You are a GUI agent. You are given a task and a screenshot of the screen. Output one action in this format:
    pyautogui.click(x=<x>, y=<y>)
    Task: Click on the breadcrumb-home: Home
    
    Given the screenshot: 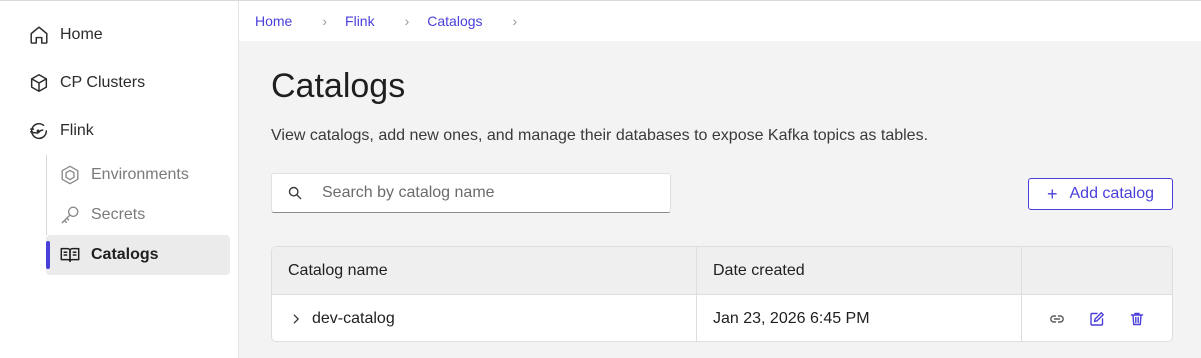 What is the action you would take?
    pyautogui.click(x=273, y=21)
    